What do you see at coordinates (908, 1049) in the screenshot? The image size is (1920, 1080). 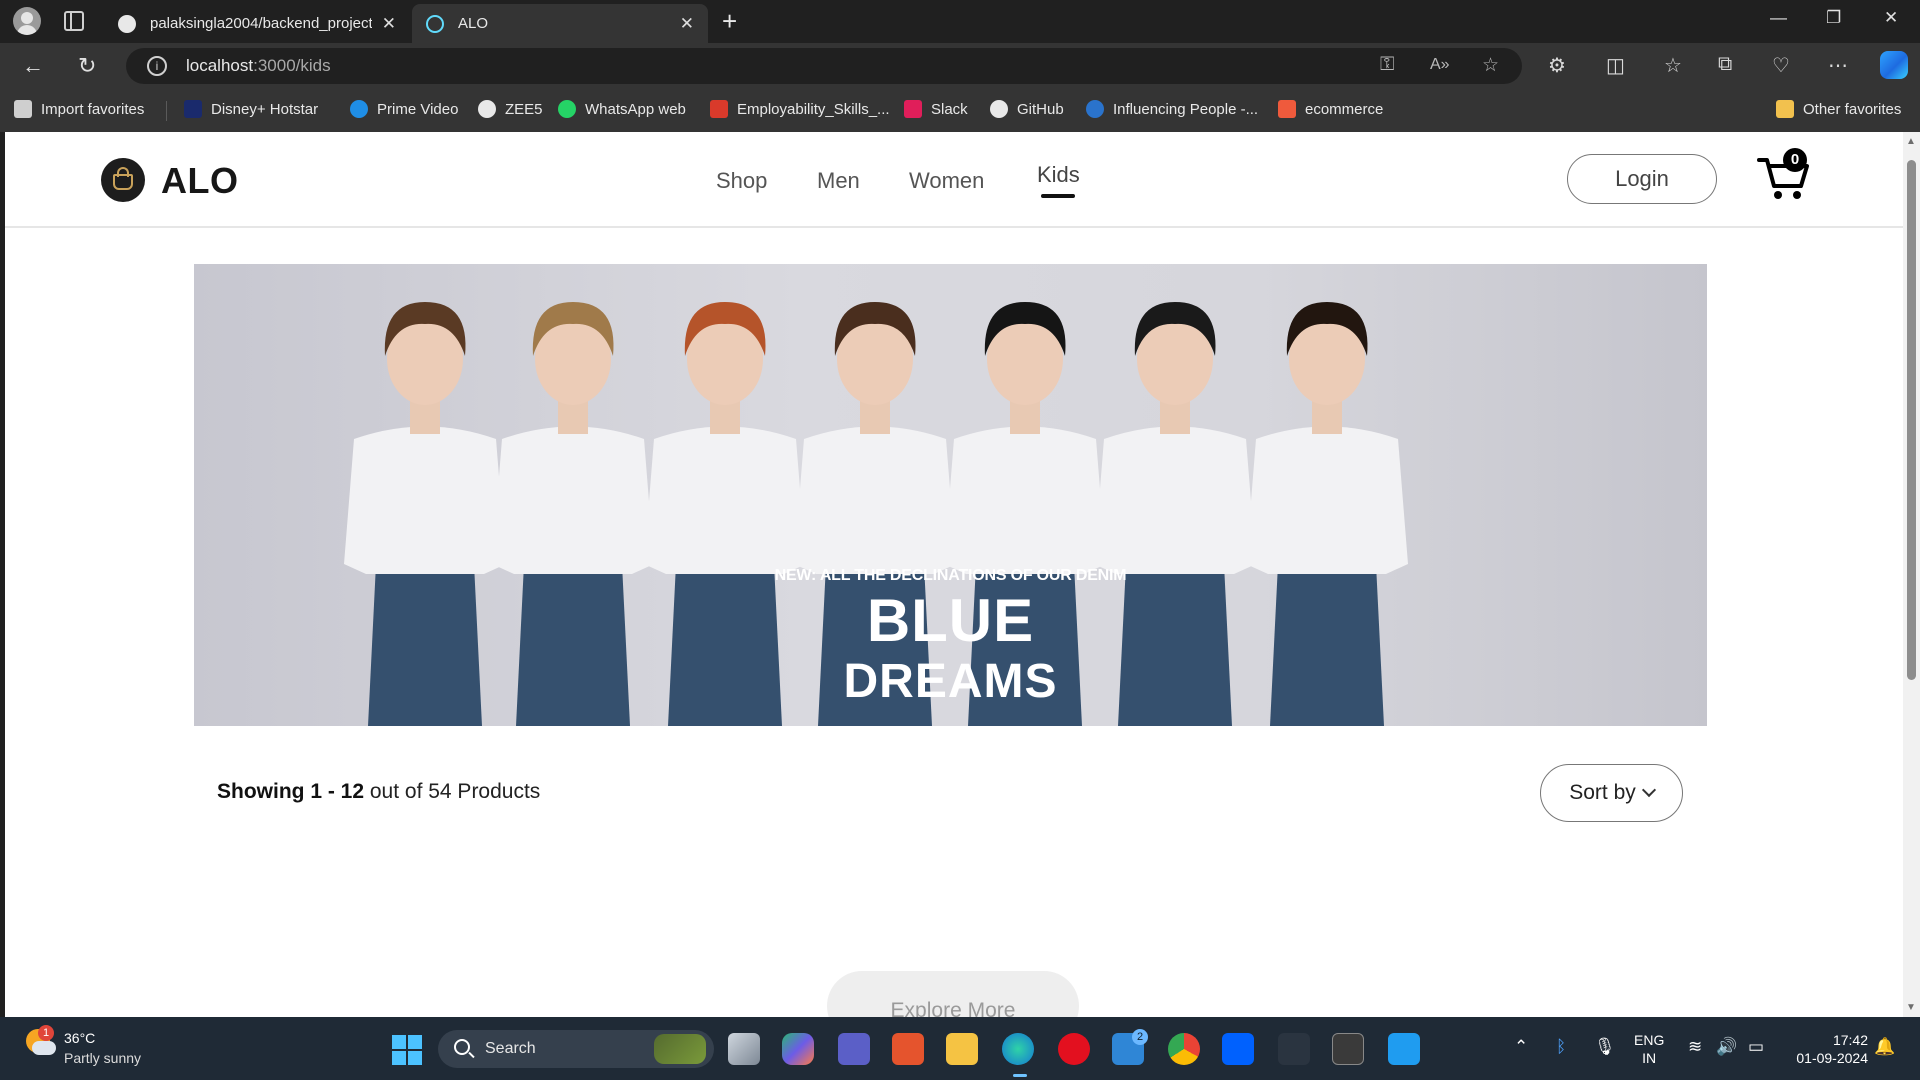 I see `cq-app-icon` at bounding box center [908, 1049].